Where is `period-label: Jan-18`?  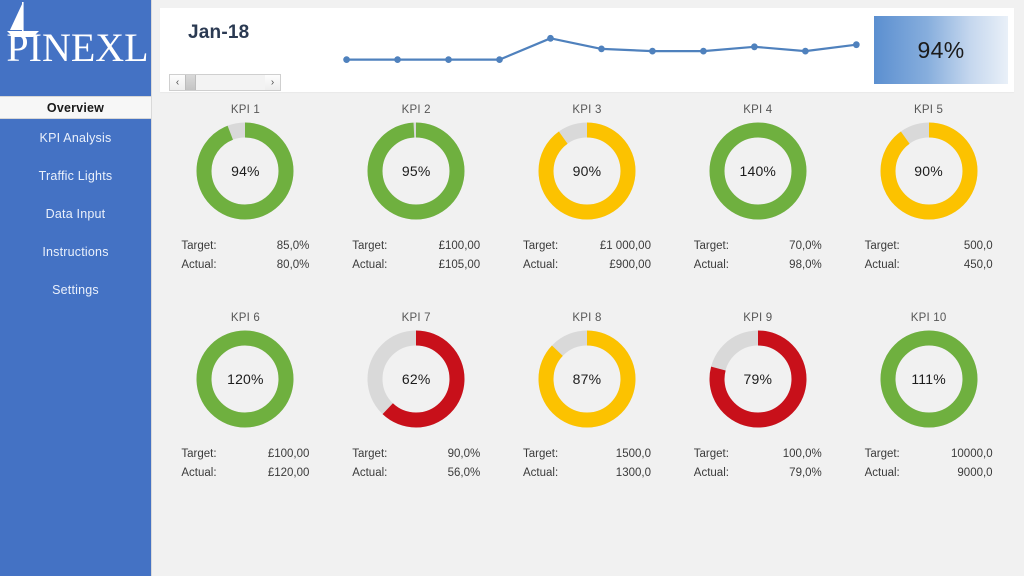
period-label: Jan-18 is located at coordinates (219, 32).